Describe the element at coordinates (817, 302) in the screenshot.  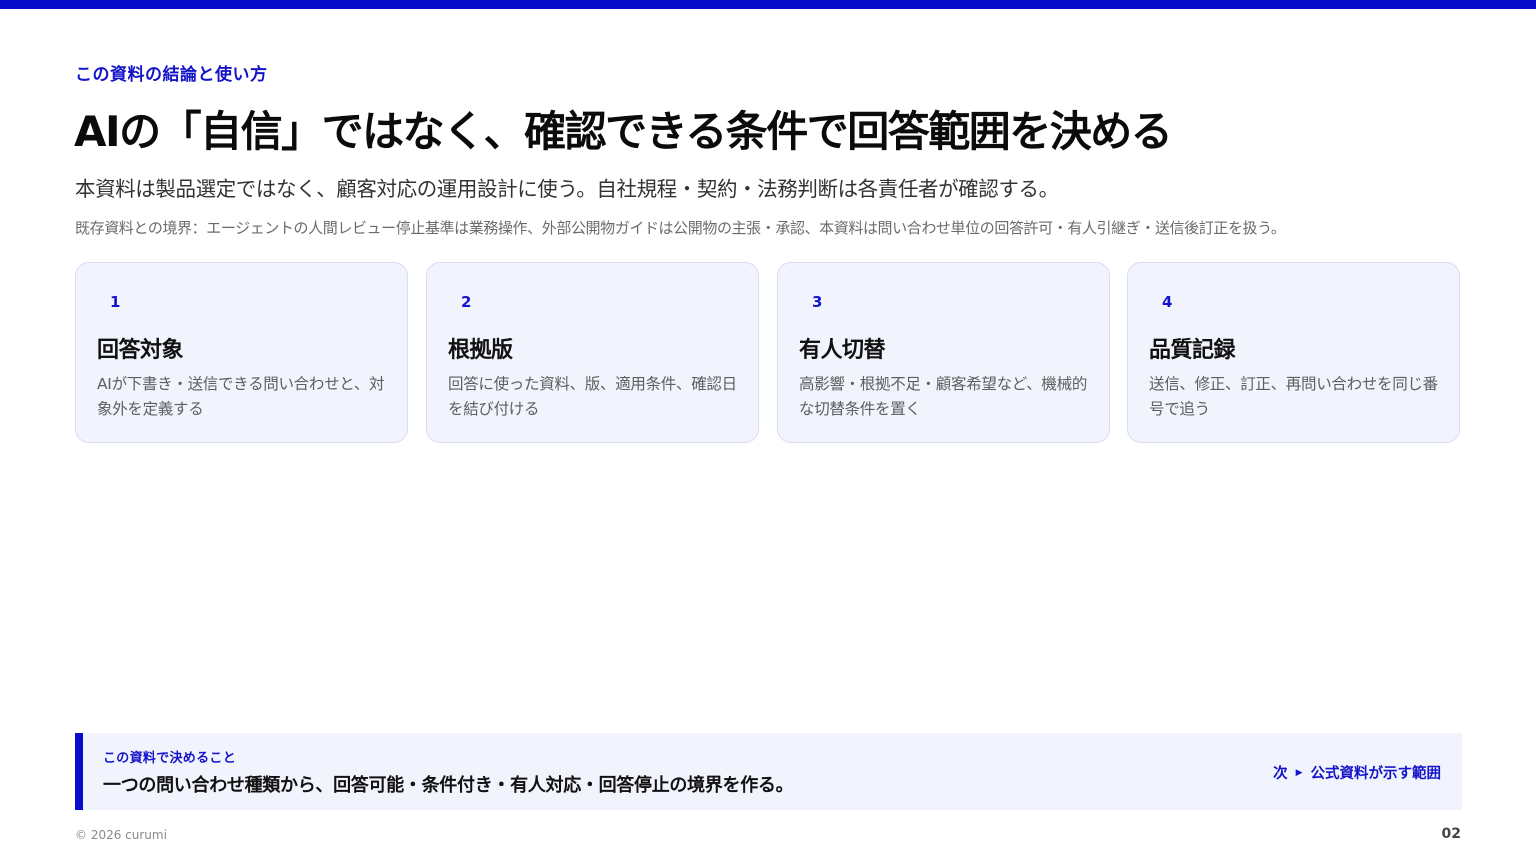
I see `card-number: 3` at that location.